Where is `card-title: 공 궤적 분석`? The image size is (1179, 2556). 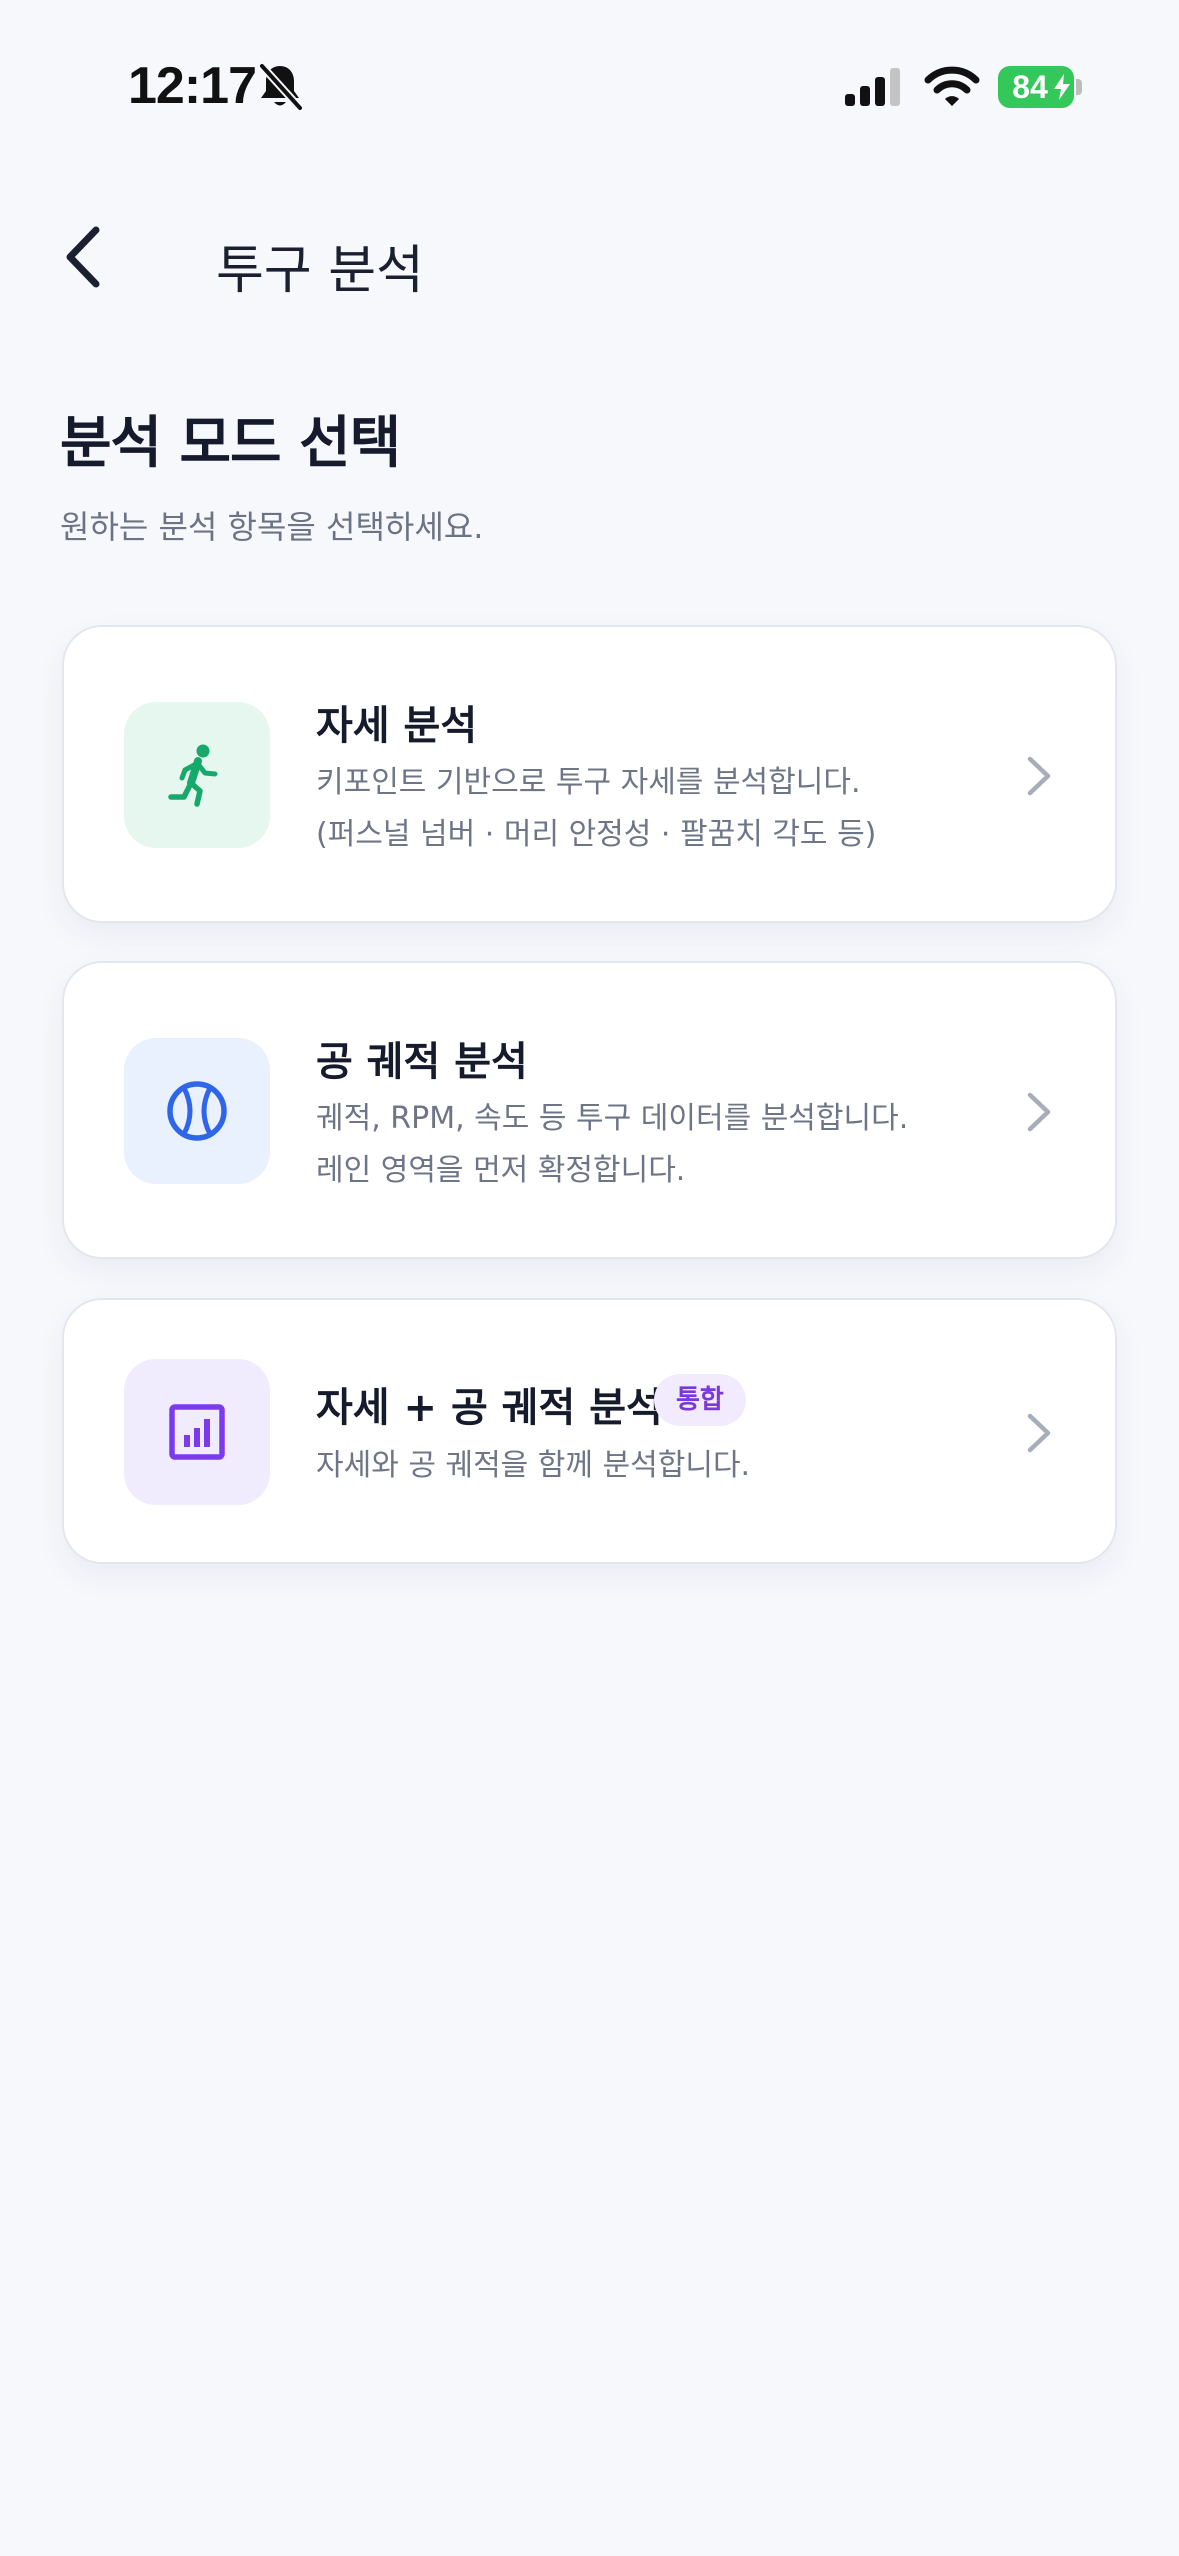 card-title: 공 궤적 분석 is located at coordinates (422, 1062).